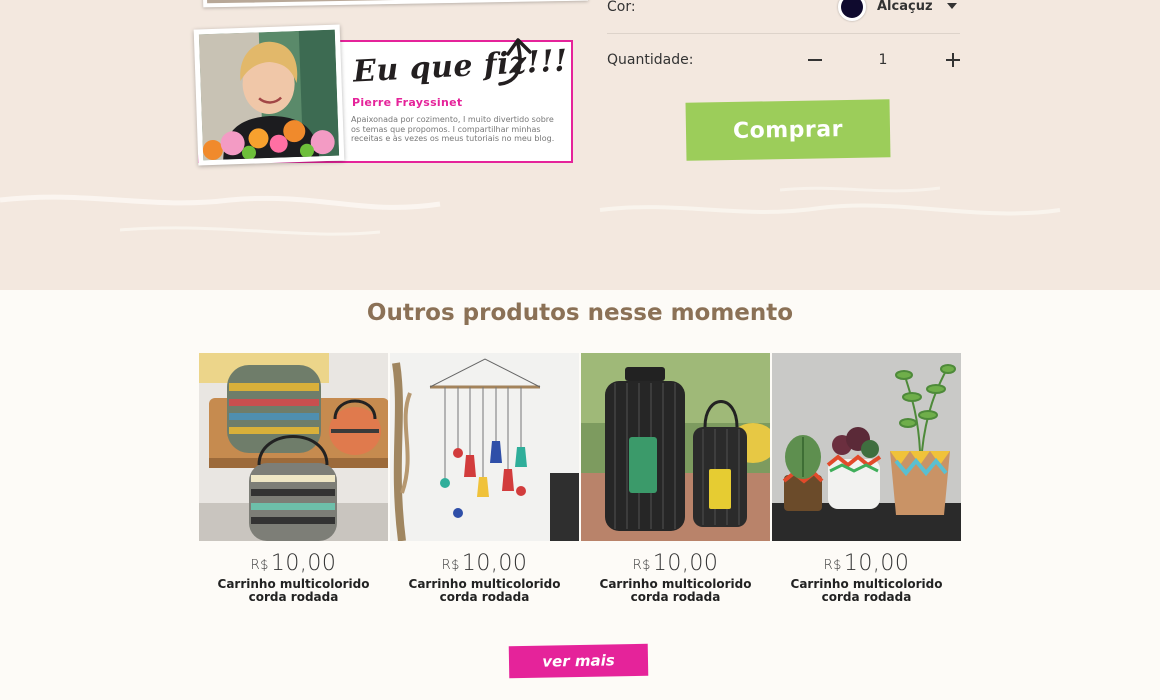 The height and width of the screenshot is (700, 1160). What do you see at coordinates (788, 130) in the screenshot?
I see `buy-button: Comprar` at bounding box center [788, 130].